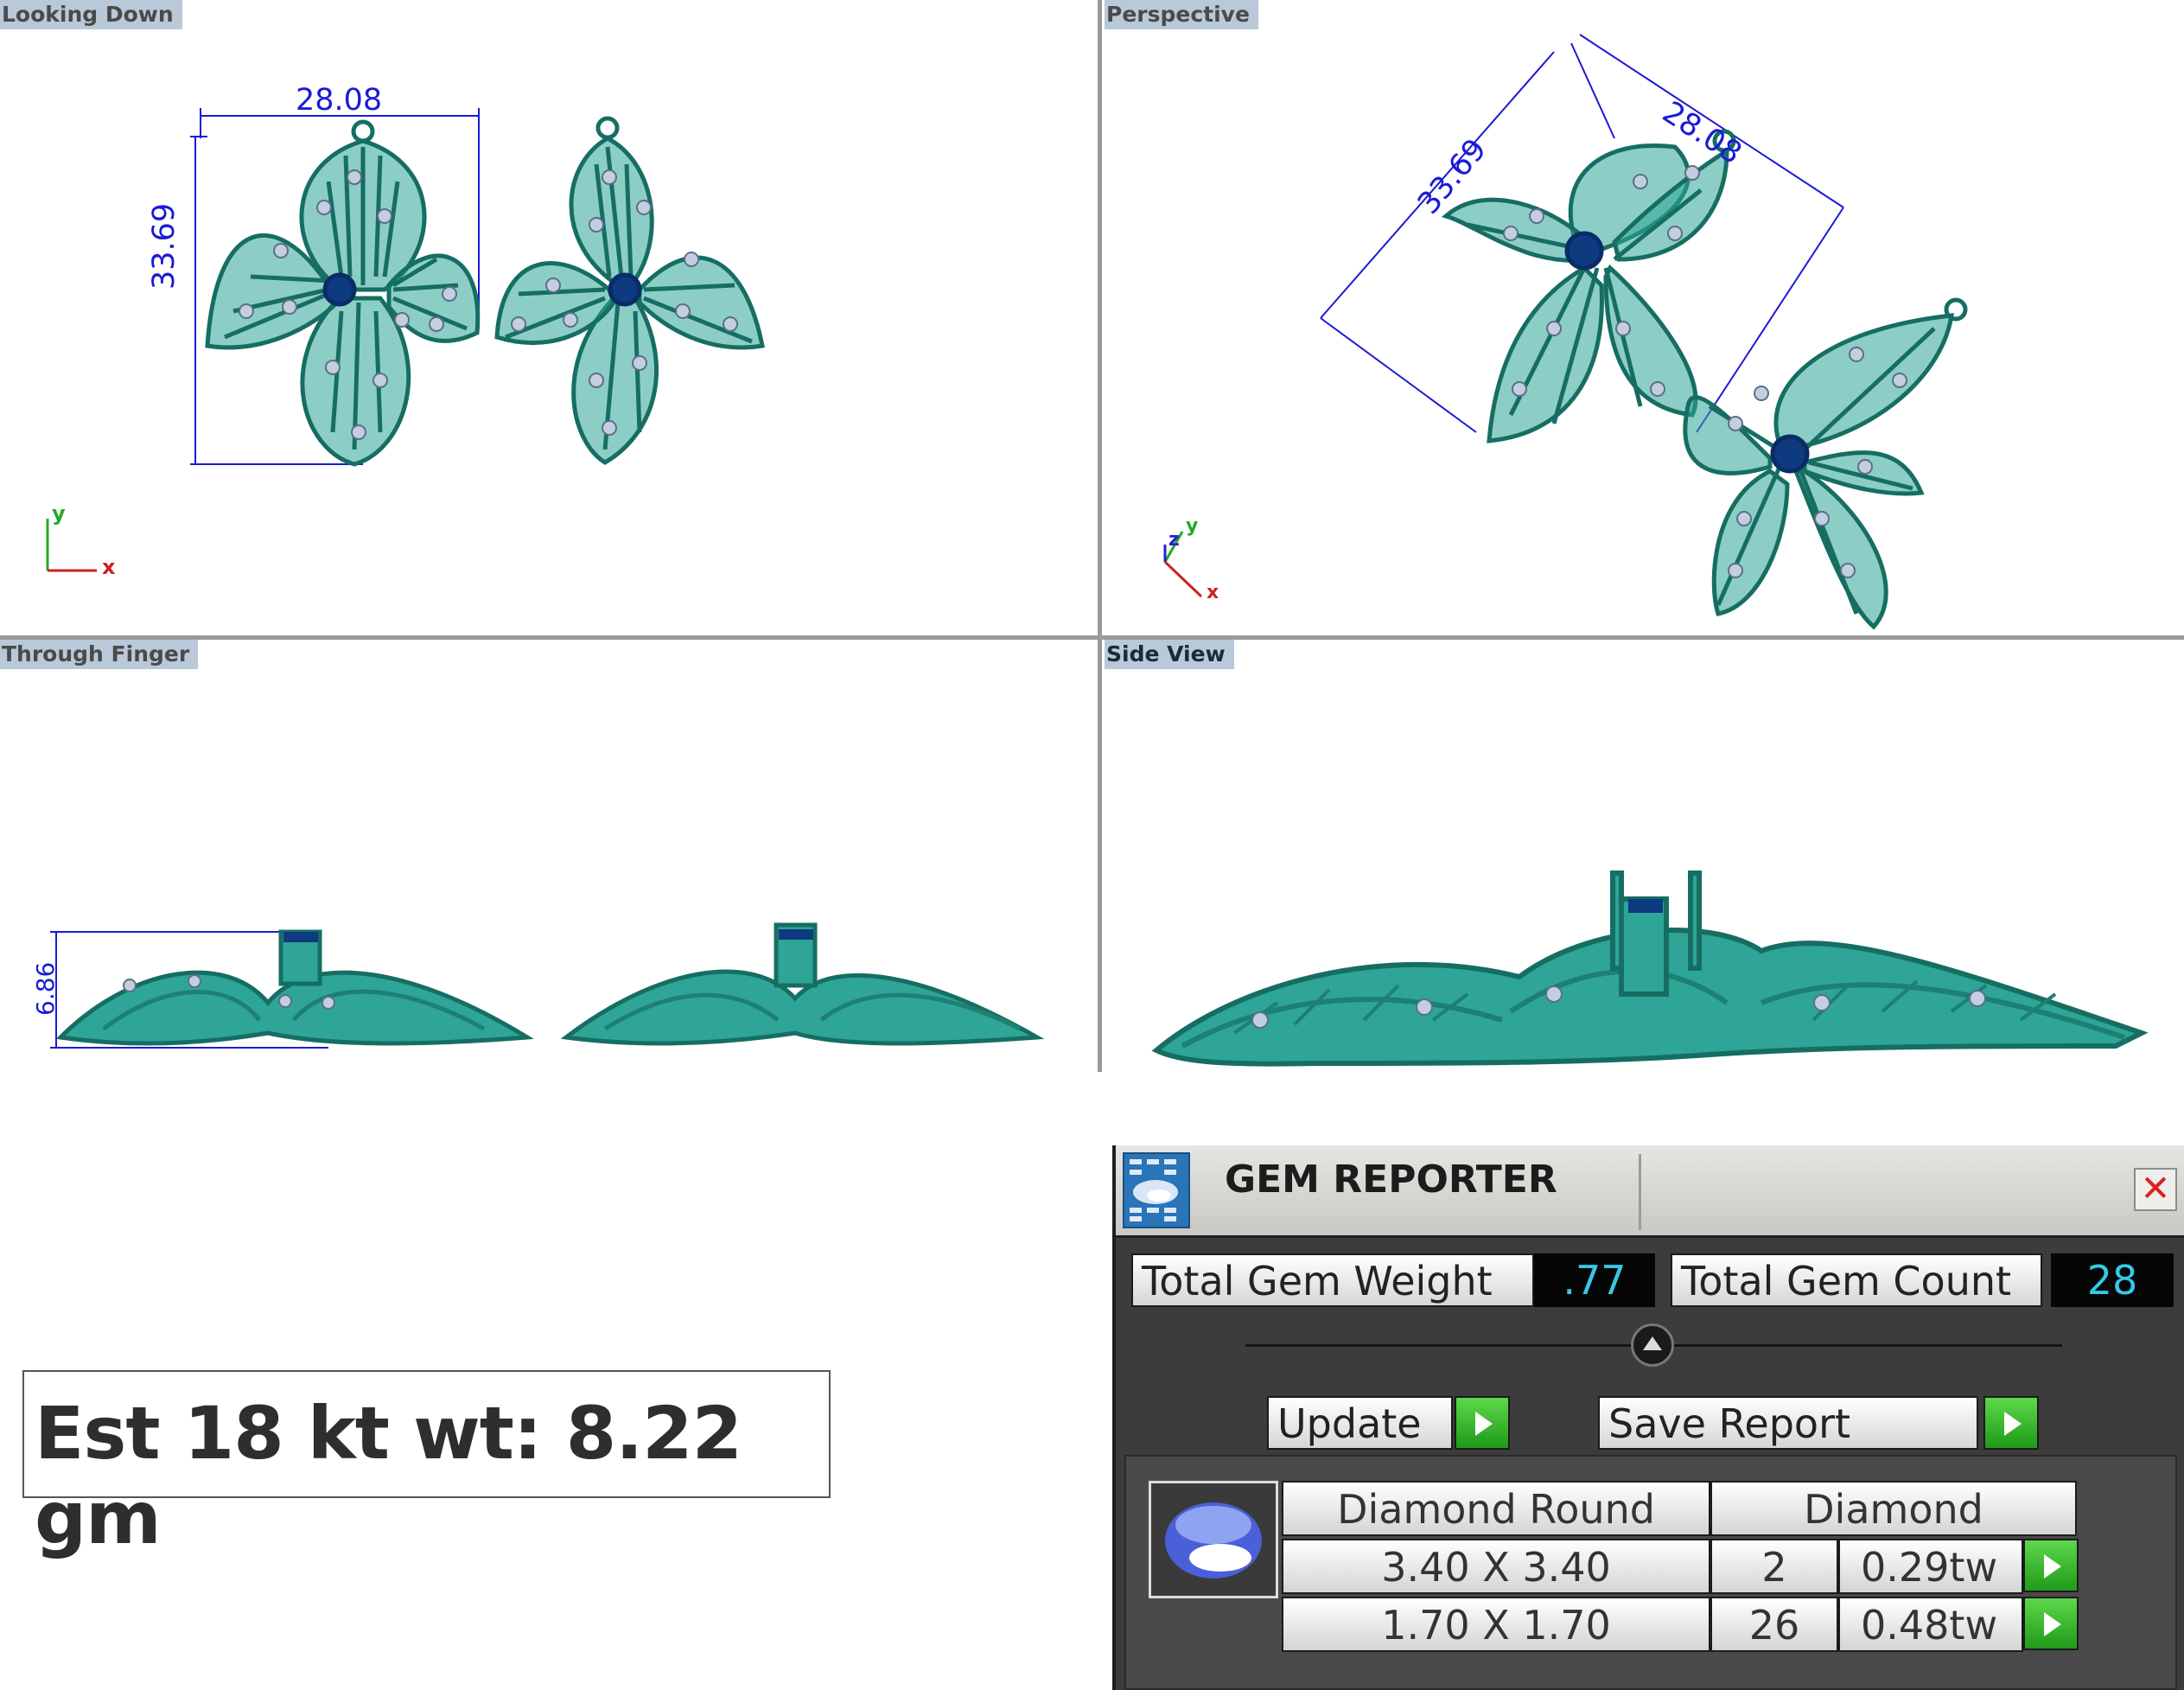 This screenshot has height=1690, width=2184. Describe the element at coordinates (164, 246) in the screenshot. I see `dimension-height: 33.69` at that location.